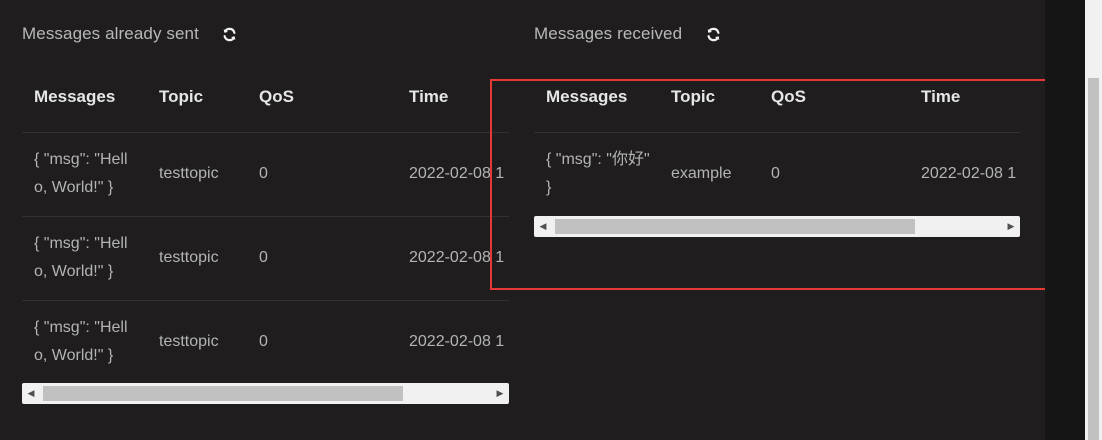 This screenshot has width=1102, height=440. Describe the element at coordinates (608, 33) in the screenshot. I see `received-panel-title: Messages received` at that location.